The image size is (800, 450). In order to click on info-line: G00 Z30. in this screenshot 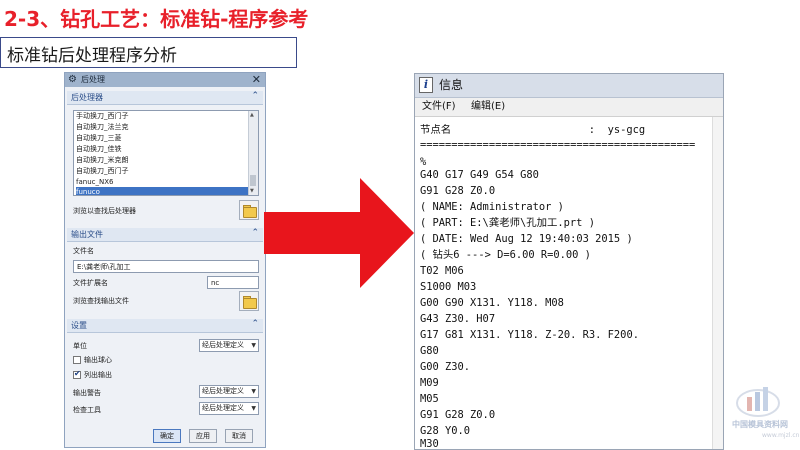, I will do `click(445, 367)`.